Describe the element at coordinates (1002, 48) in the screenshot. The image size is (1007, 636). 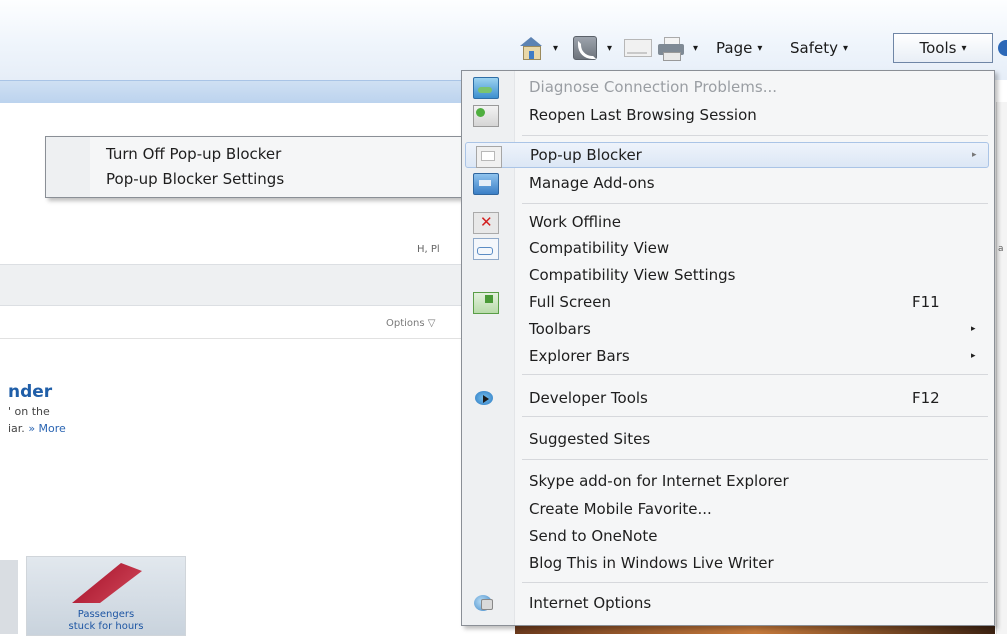
I see `help-icon` at that location.